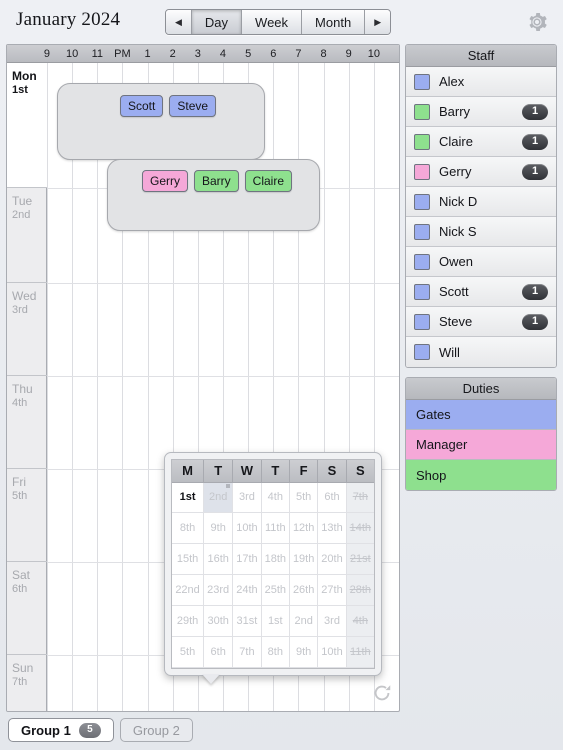 The height and width of the screenshot is (750, 563). Describe the element at coordinates (298, 54) in the screenshot. I see `hour-tick: 7` at that location.